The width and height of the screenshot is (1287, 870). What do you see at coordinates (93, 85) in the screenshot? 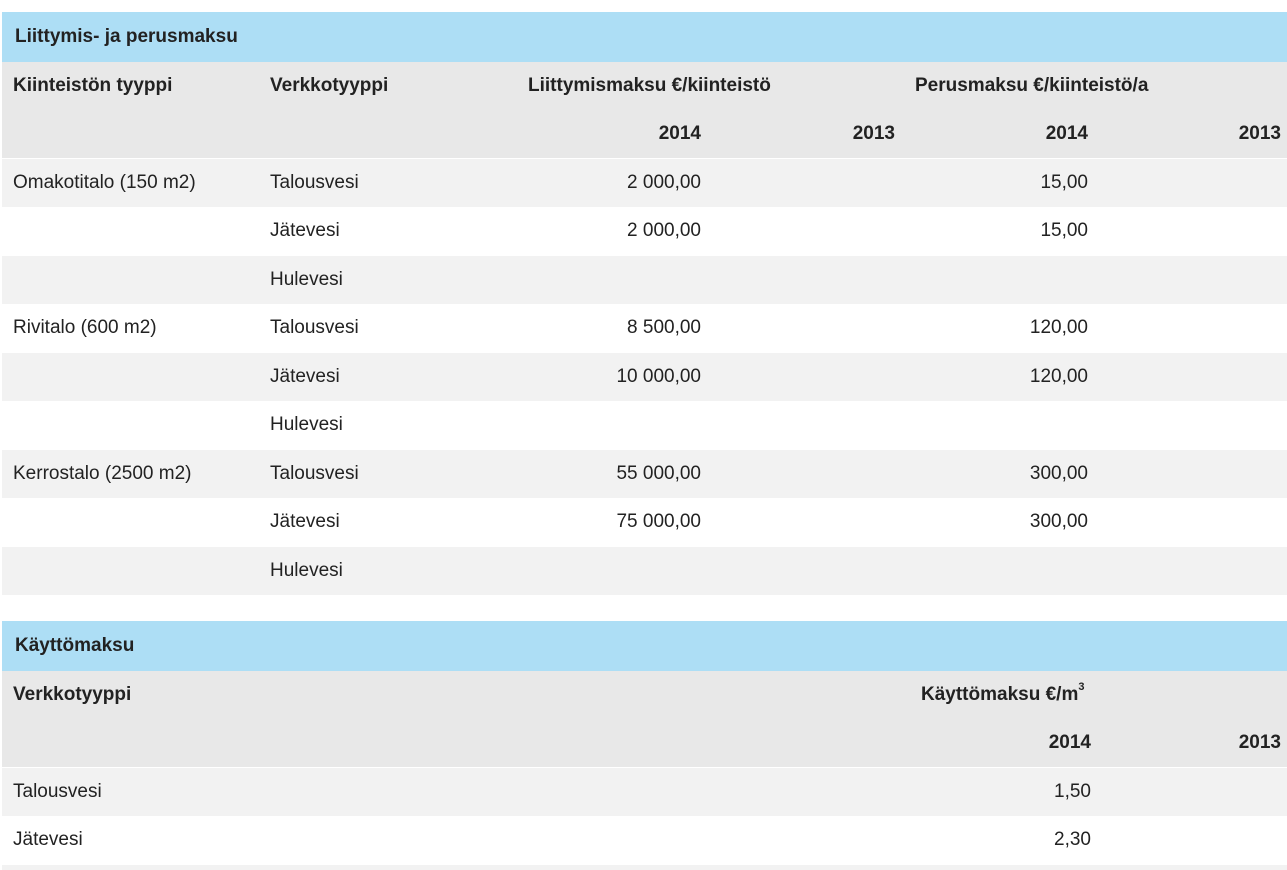
I see `col-header-property-type: Kiinteistön tyyppi` at bounding box center [93, 85].